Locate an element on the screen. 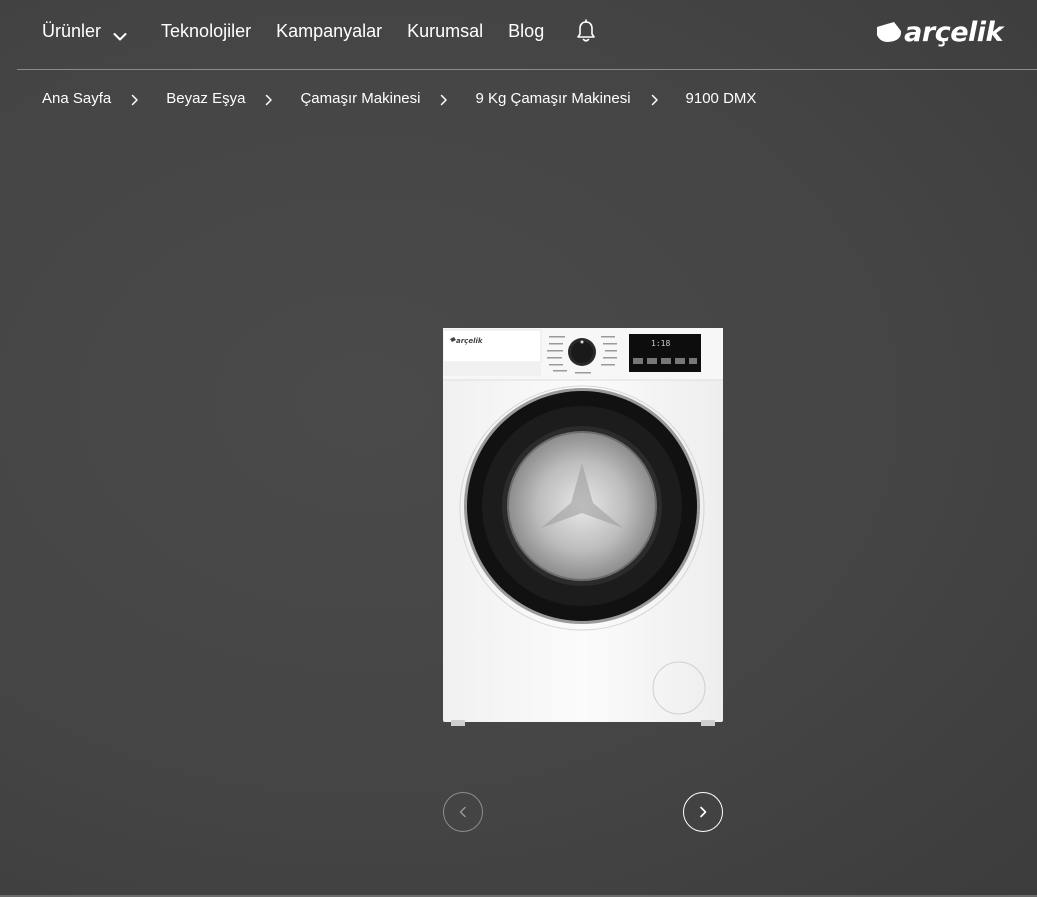 The height and width of the screenshot is (897, 1037). washing-machine-illustration: arçelik 1:18 is located at coordinates (583, 527).